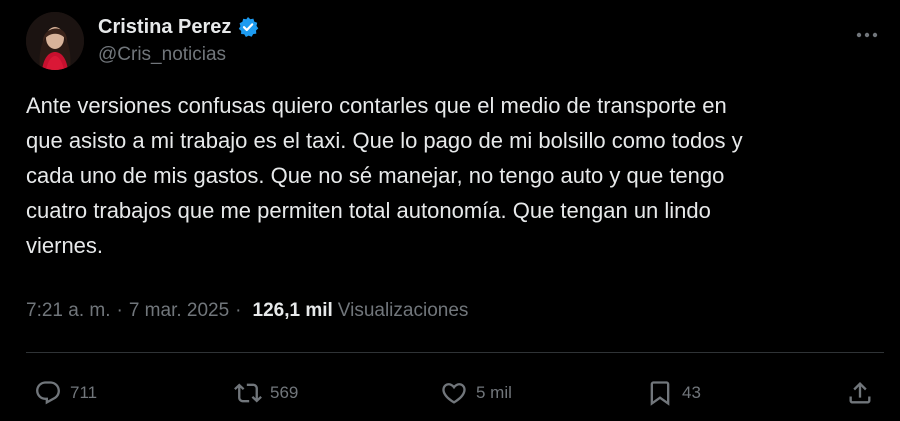 The image size is (900, 421). I want to click on avatar, so click(55, 41).